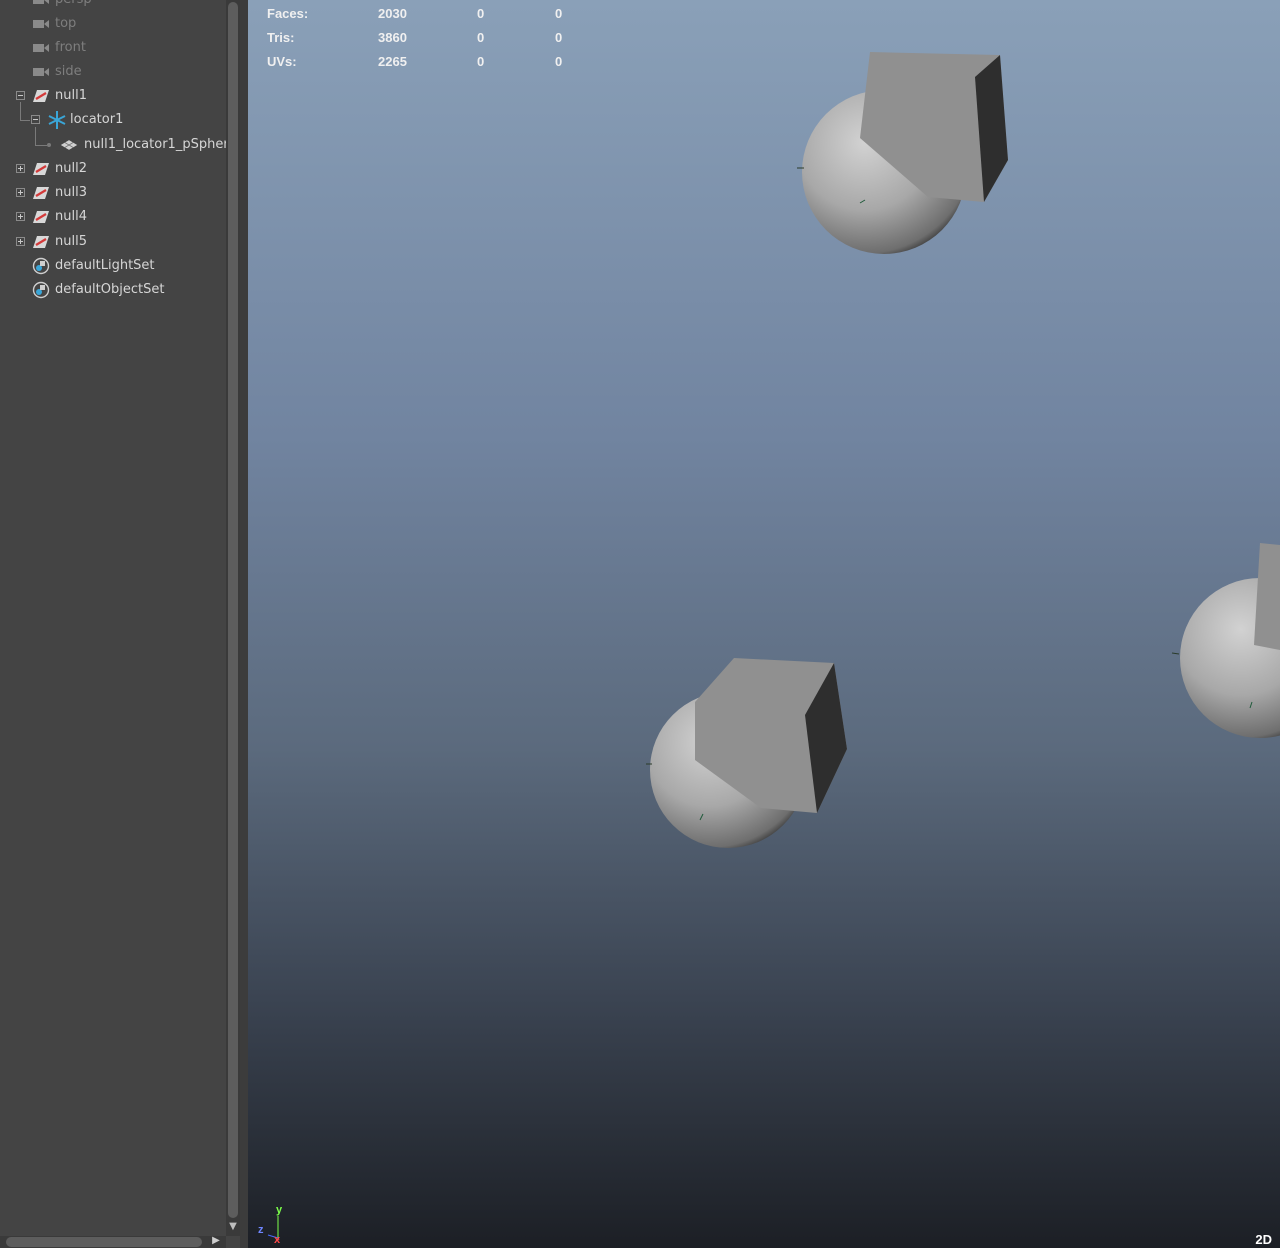 This screenshot has width=1280, height=1248. What do you see at coordinates (69, 145) in the screenshot?
I see `mesh-icon` at bounding box center [69, 145].